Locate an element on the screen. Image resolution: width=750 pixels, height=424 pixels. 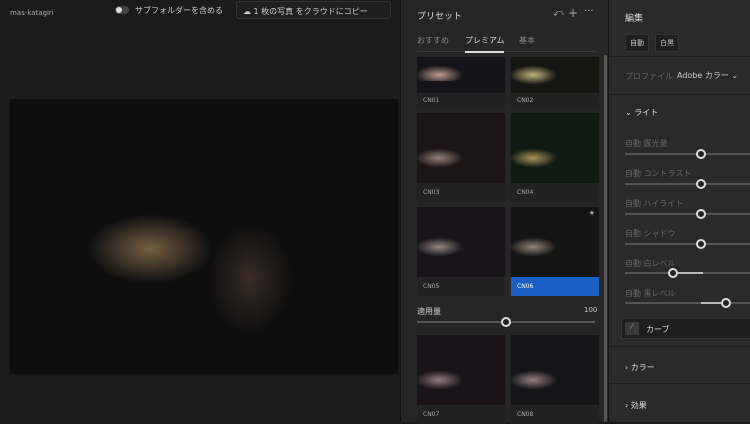
shadows-slider is located at coordinates (687, 244).